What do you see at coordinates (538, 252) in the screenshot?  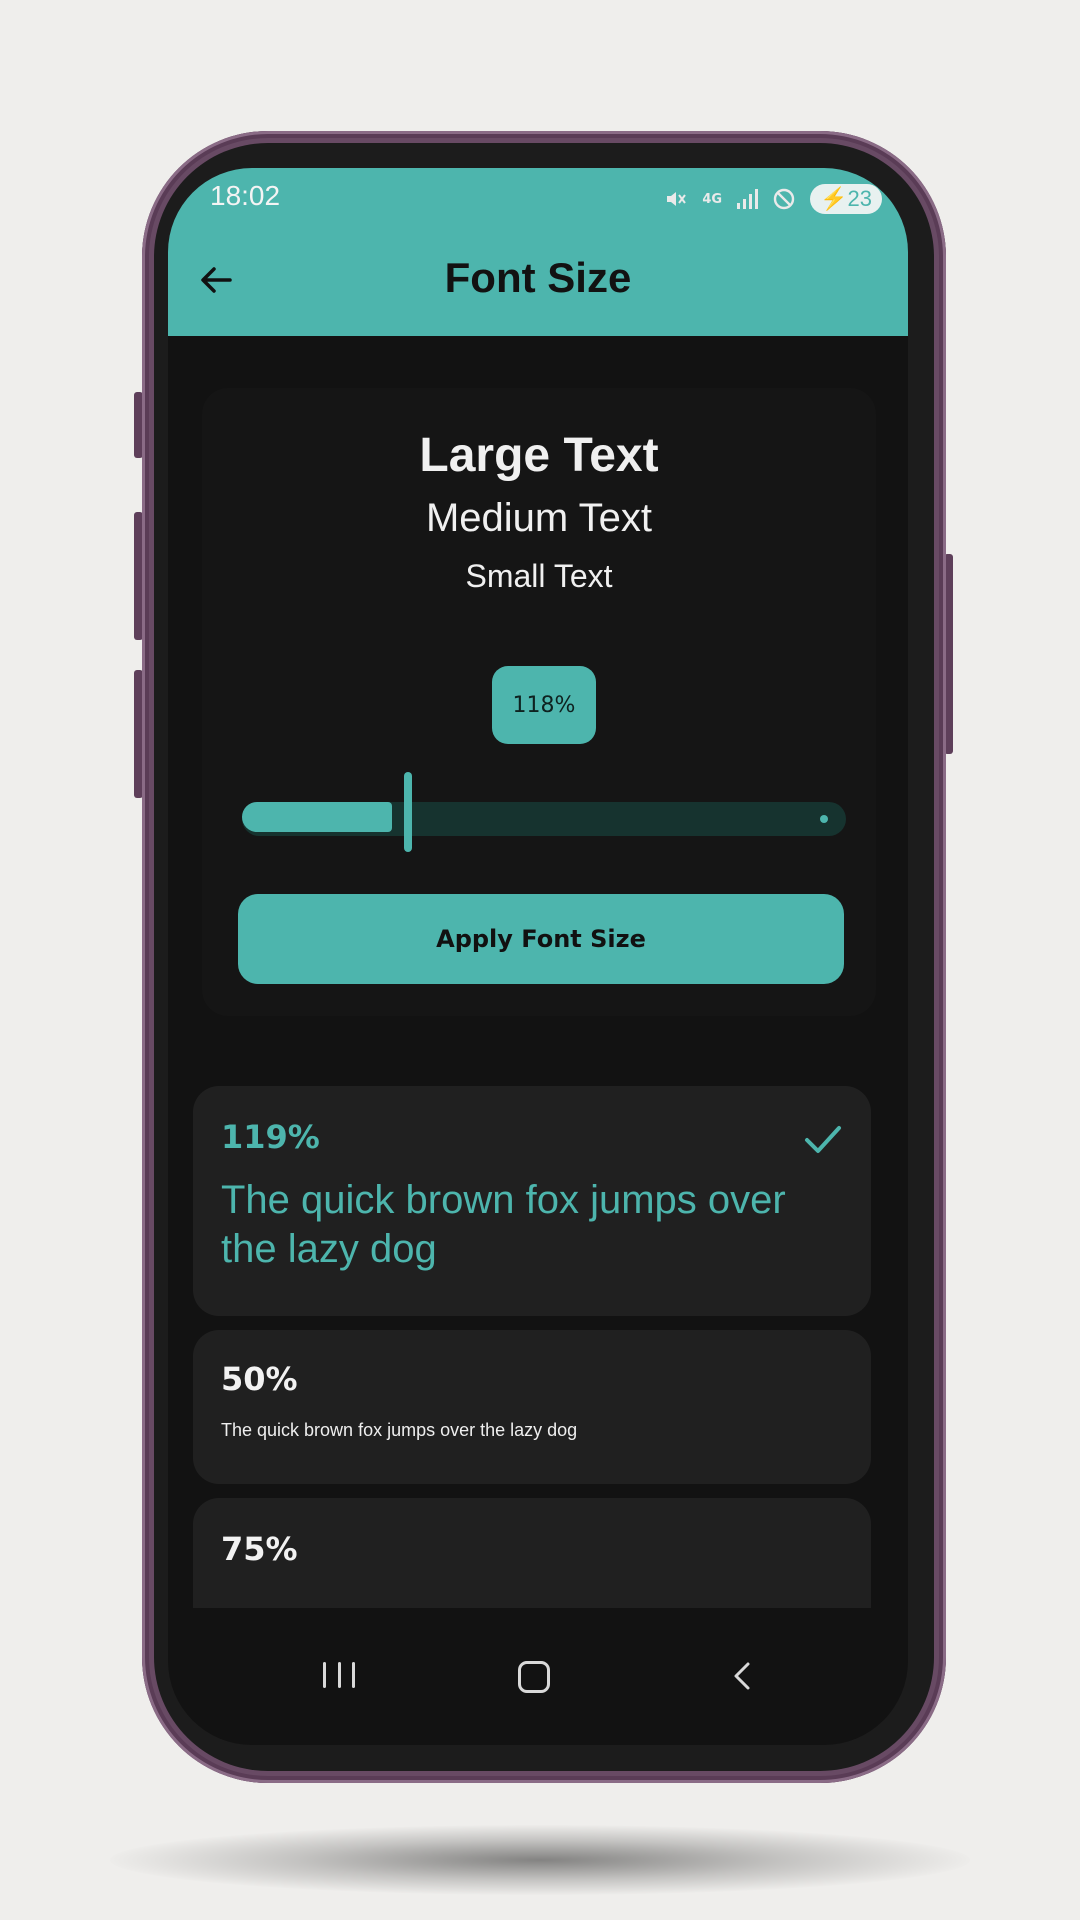 I see `app-bar: 18:02 4G ⚡23 Font Size` at bounding box center [538, 252].